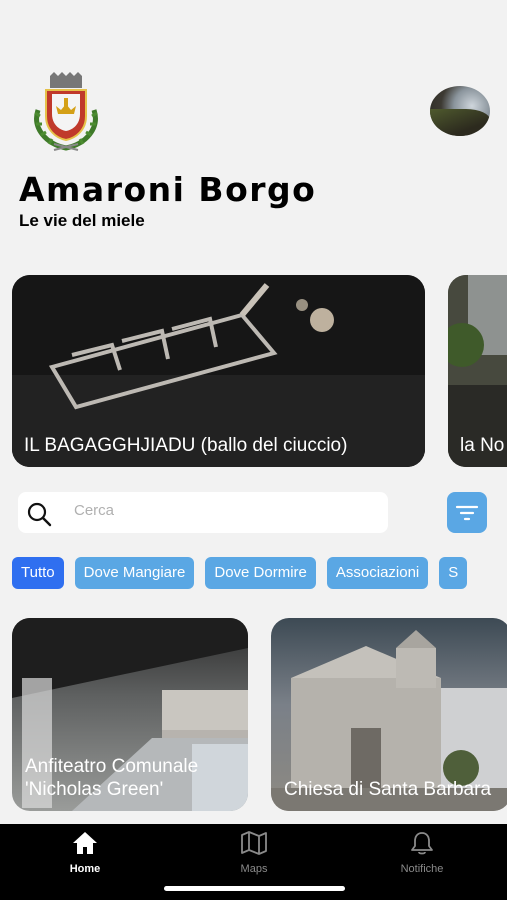 This screenshot has width=507, height=900. What do you see at coordinates (168, 189) in the screenshot?
I see `page-title: Amaroni Borgo` at bounding box center [168, 189].